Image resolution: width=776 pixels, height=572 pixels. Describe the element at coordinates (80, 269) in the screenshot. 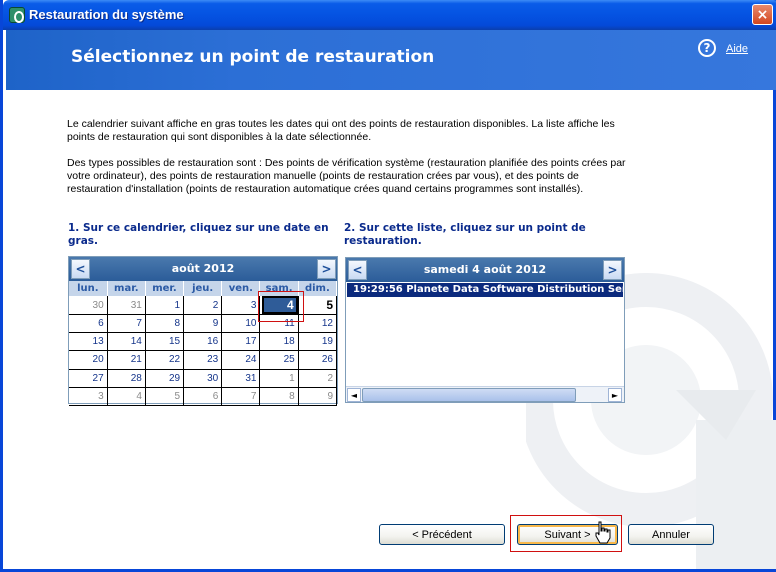

I see `calendar-prev-month-button: <` at that location.